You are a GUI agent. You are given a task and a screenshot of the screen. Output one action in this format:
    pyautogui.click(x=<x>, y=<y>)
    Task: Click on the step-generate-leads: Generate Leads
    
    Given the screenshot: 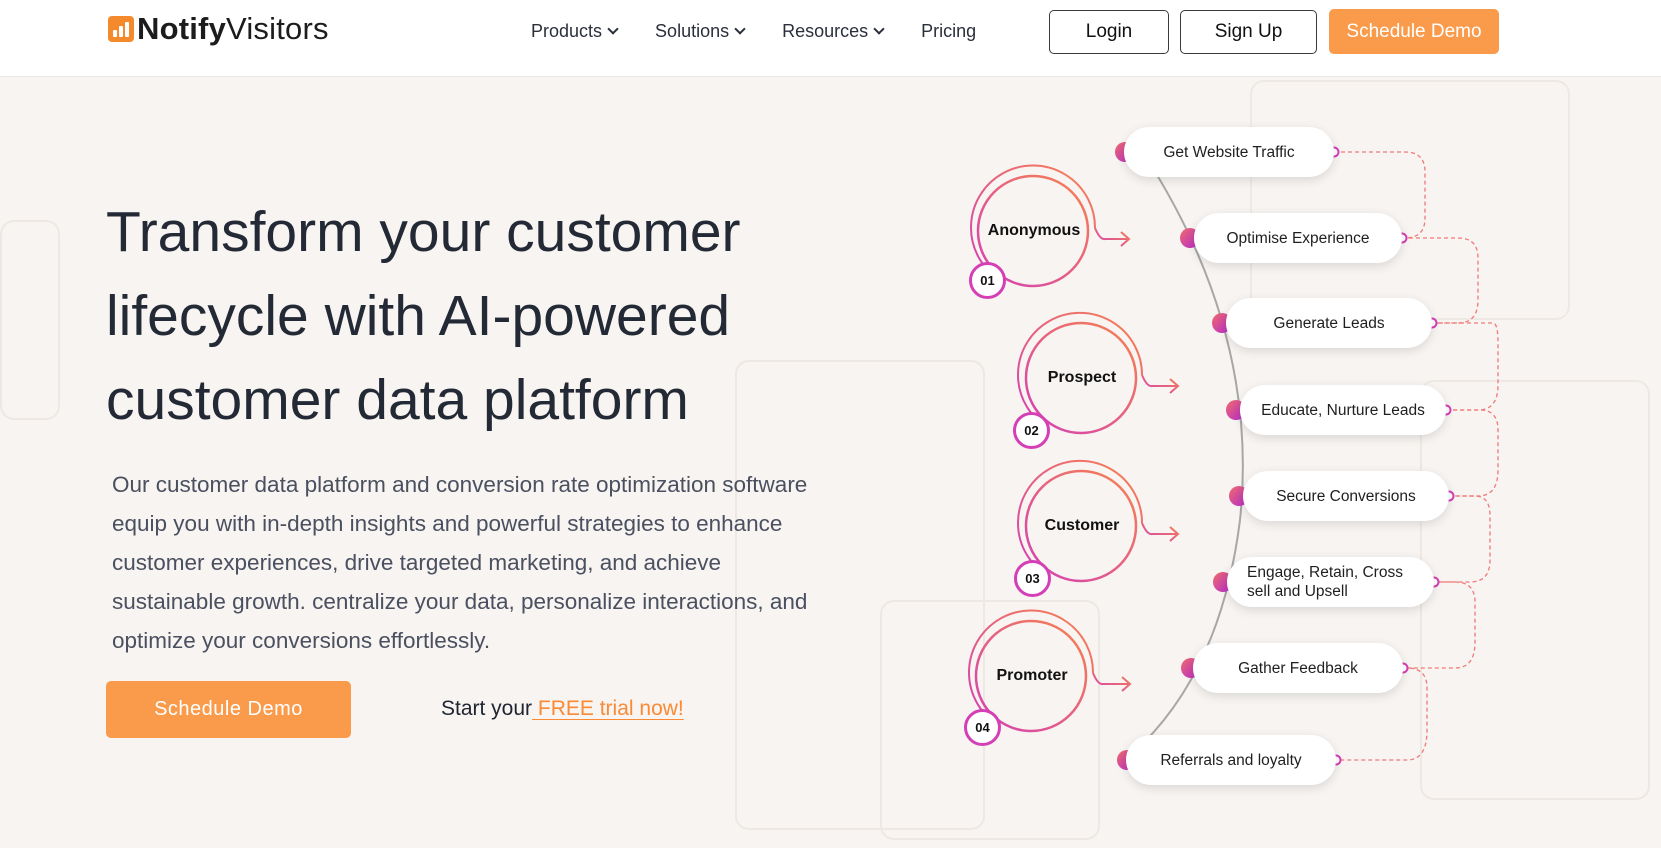 What is the action you would take?
    pyautogui.click(x=1329, y=323)
    